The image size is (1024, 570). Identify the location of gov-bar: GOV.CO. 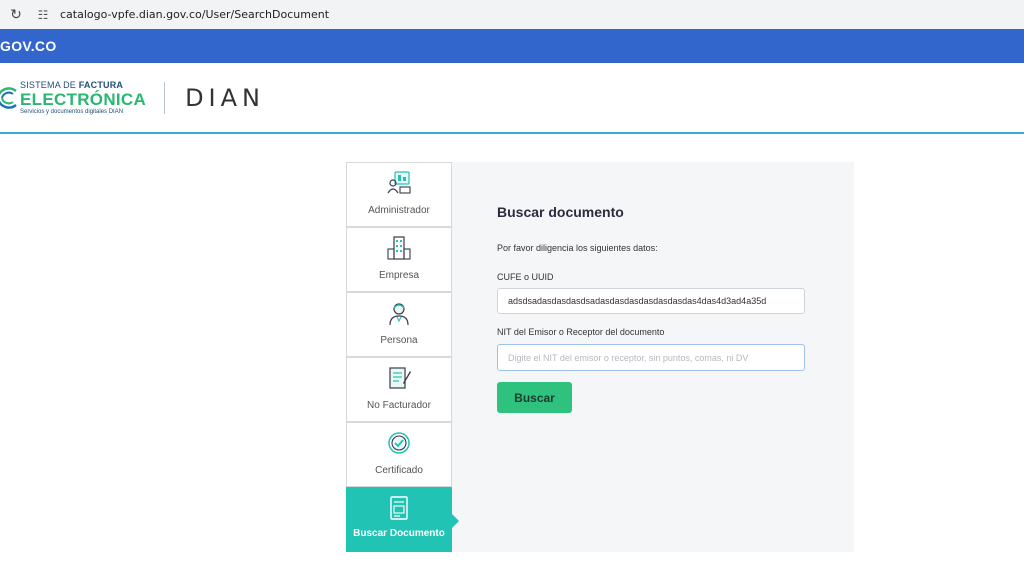
(512, 46).